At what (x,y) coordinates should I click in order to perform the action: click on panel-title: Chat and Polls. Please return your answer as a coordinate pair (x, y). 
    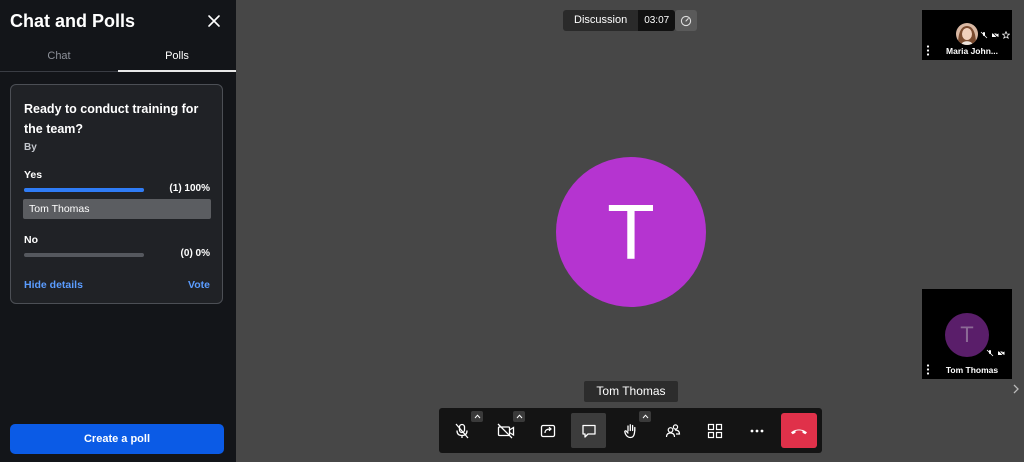
    Looking at the image, I should click on (73, 21).